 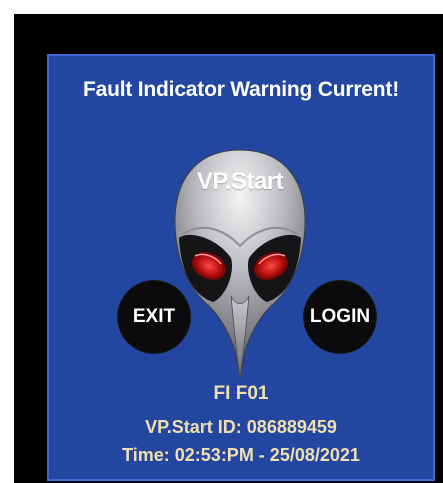 I want to click on login-button: LOGIN, so click(x=340, y=317).